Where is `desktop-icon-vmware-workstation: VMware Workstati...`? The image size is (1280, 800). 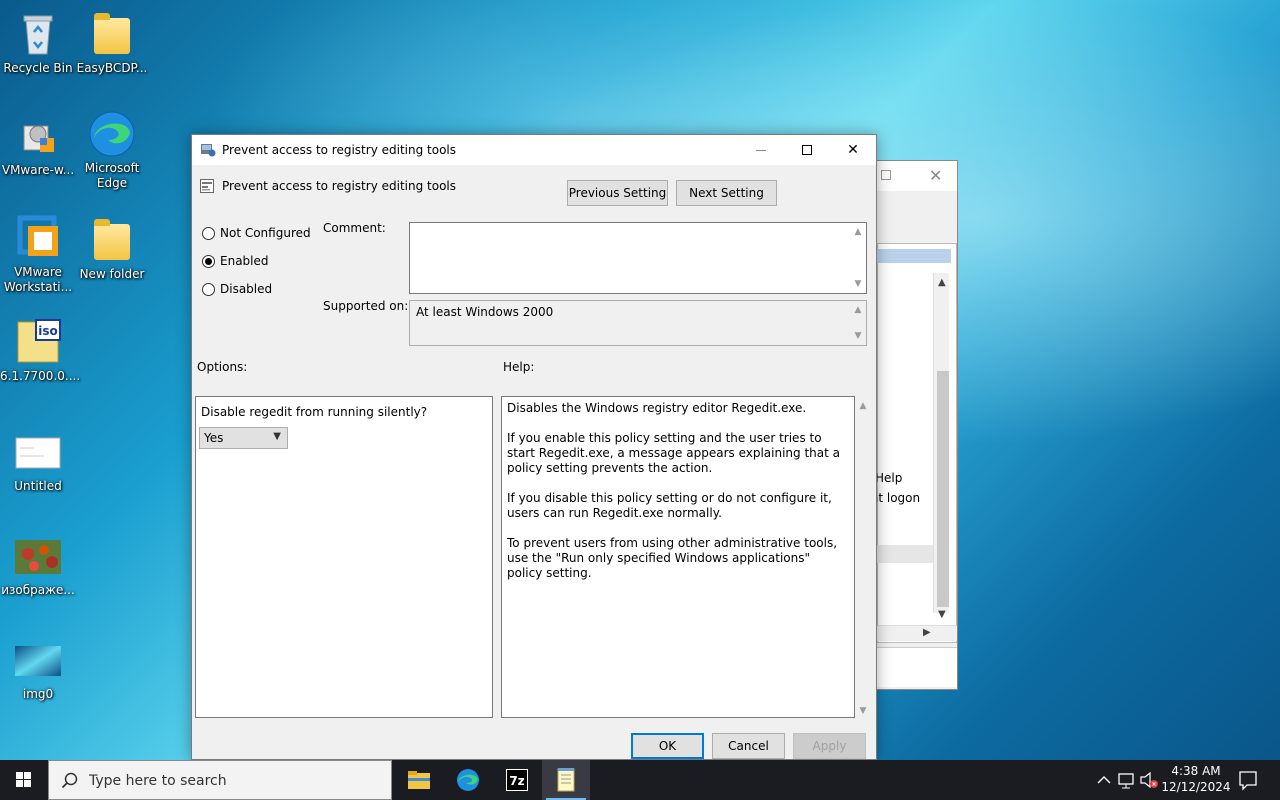
desktop-icon-vmware-workstation: VMware Workstati... is located at coordinates (38, 254).